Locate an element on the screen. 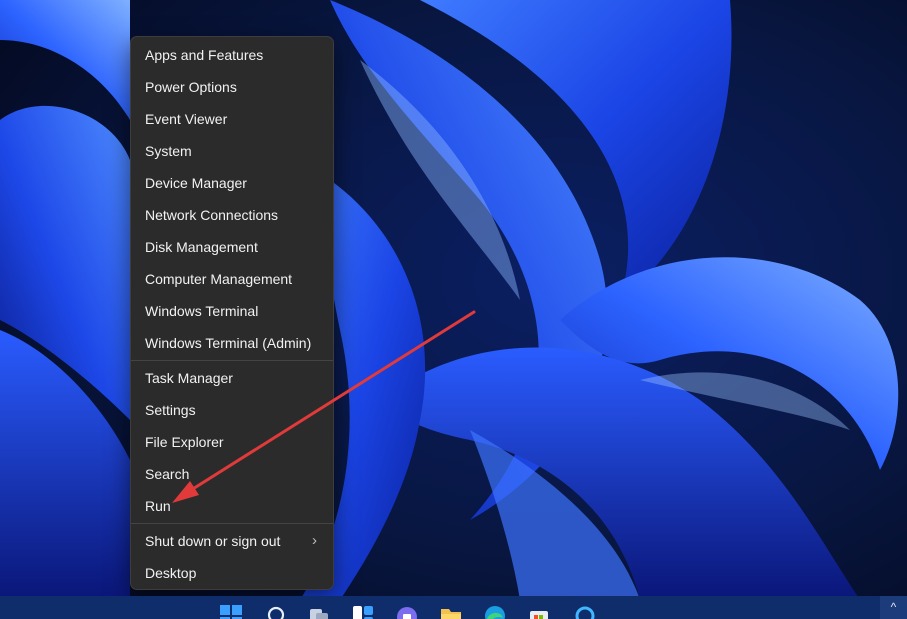 The width and height of the screenshot is (907, 619). menu-item-network-connections: Network Connections is located at coordinates (232, 215).